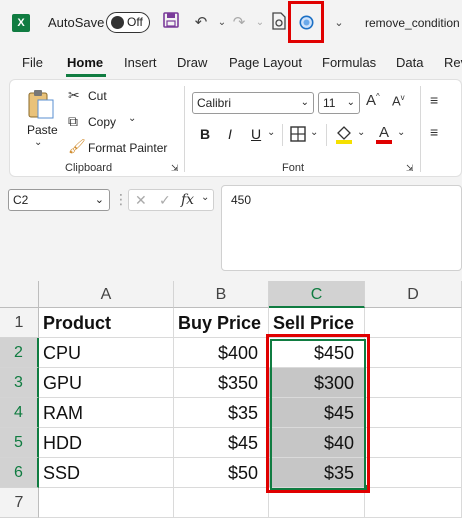 The height and width of the screenshot is (518, 462). Describe the element at coordinates (106, 323) in the screenshot. I see `cell-a1: Product` at that location.